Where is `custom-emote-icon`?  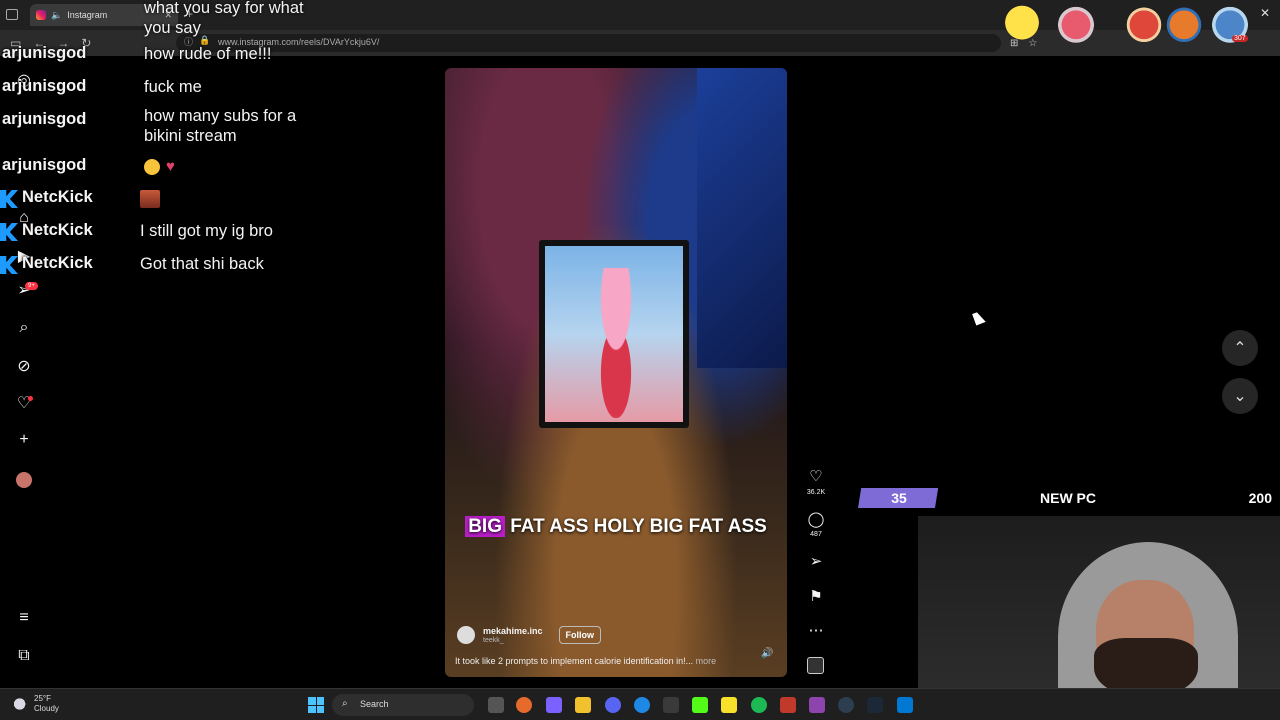
custom-emote-icon is located at coordinates (150, 198).